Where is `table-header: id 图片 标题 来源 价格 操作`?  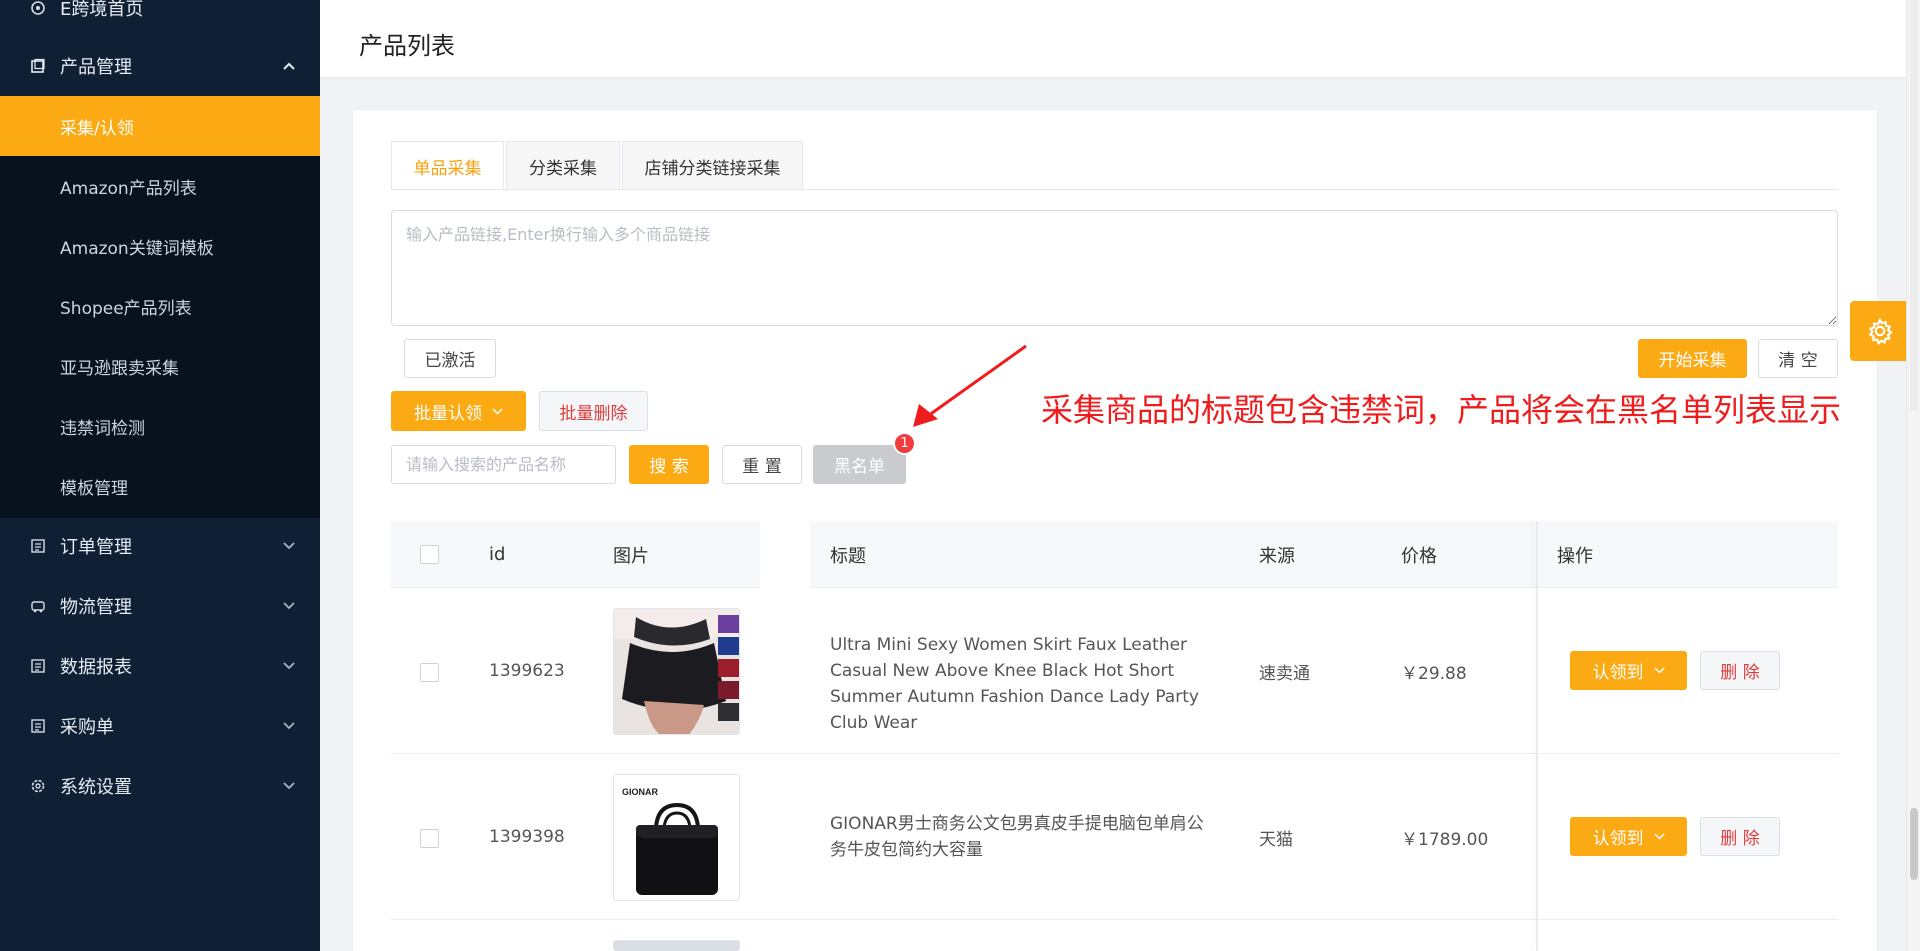
table-header: id 图片 标题 来源 价格 操作 is located at coordinates (1114, 554).